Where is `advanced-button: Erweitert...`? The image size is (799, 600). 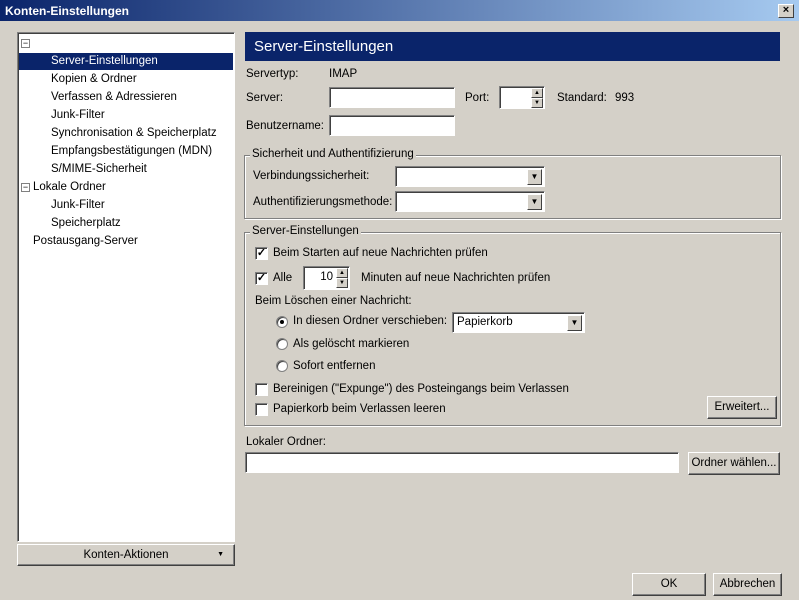
advanced-button: Erweitert... is located at coordinates (742, 407).